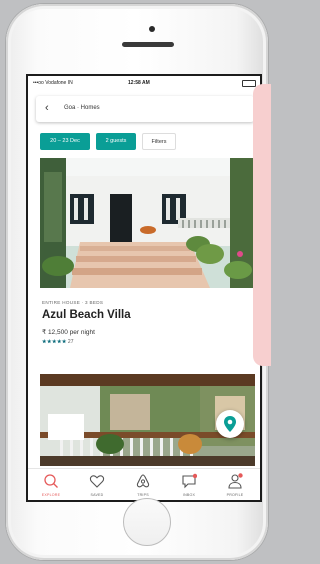 Image resolution: width=320 pixels, height=564 pixels. I want to click on home-button, so click(147, 522).